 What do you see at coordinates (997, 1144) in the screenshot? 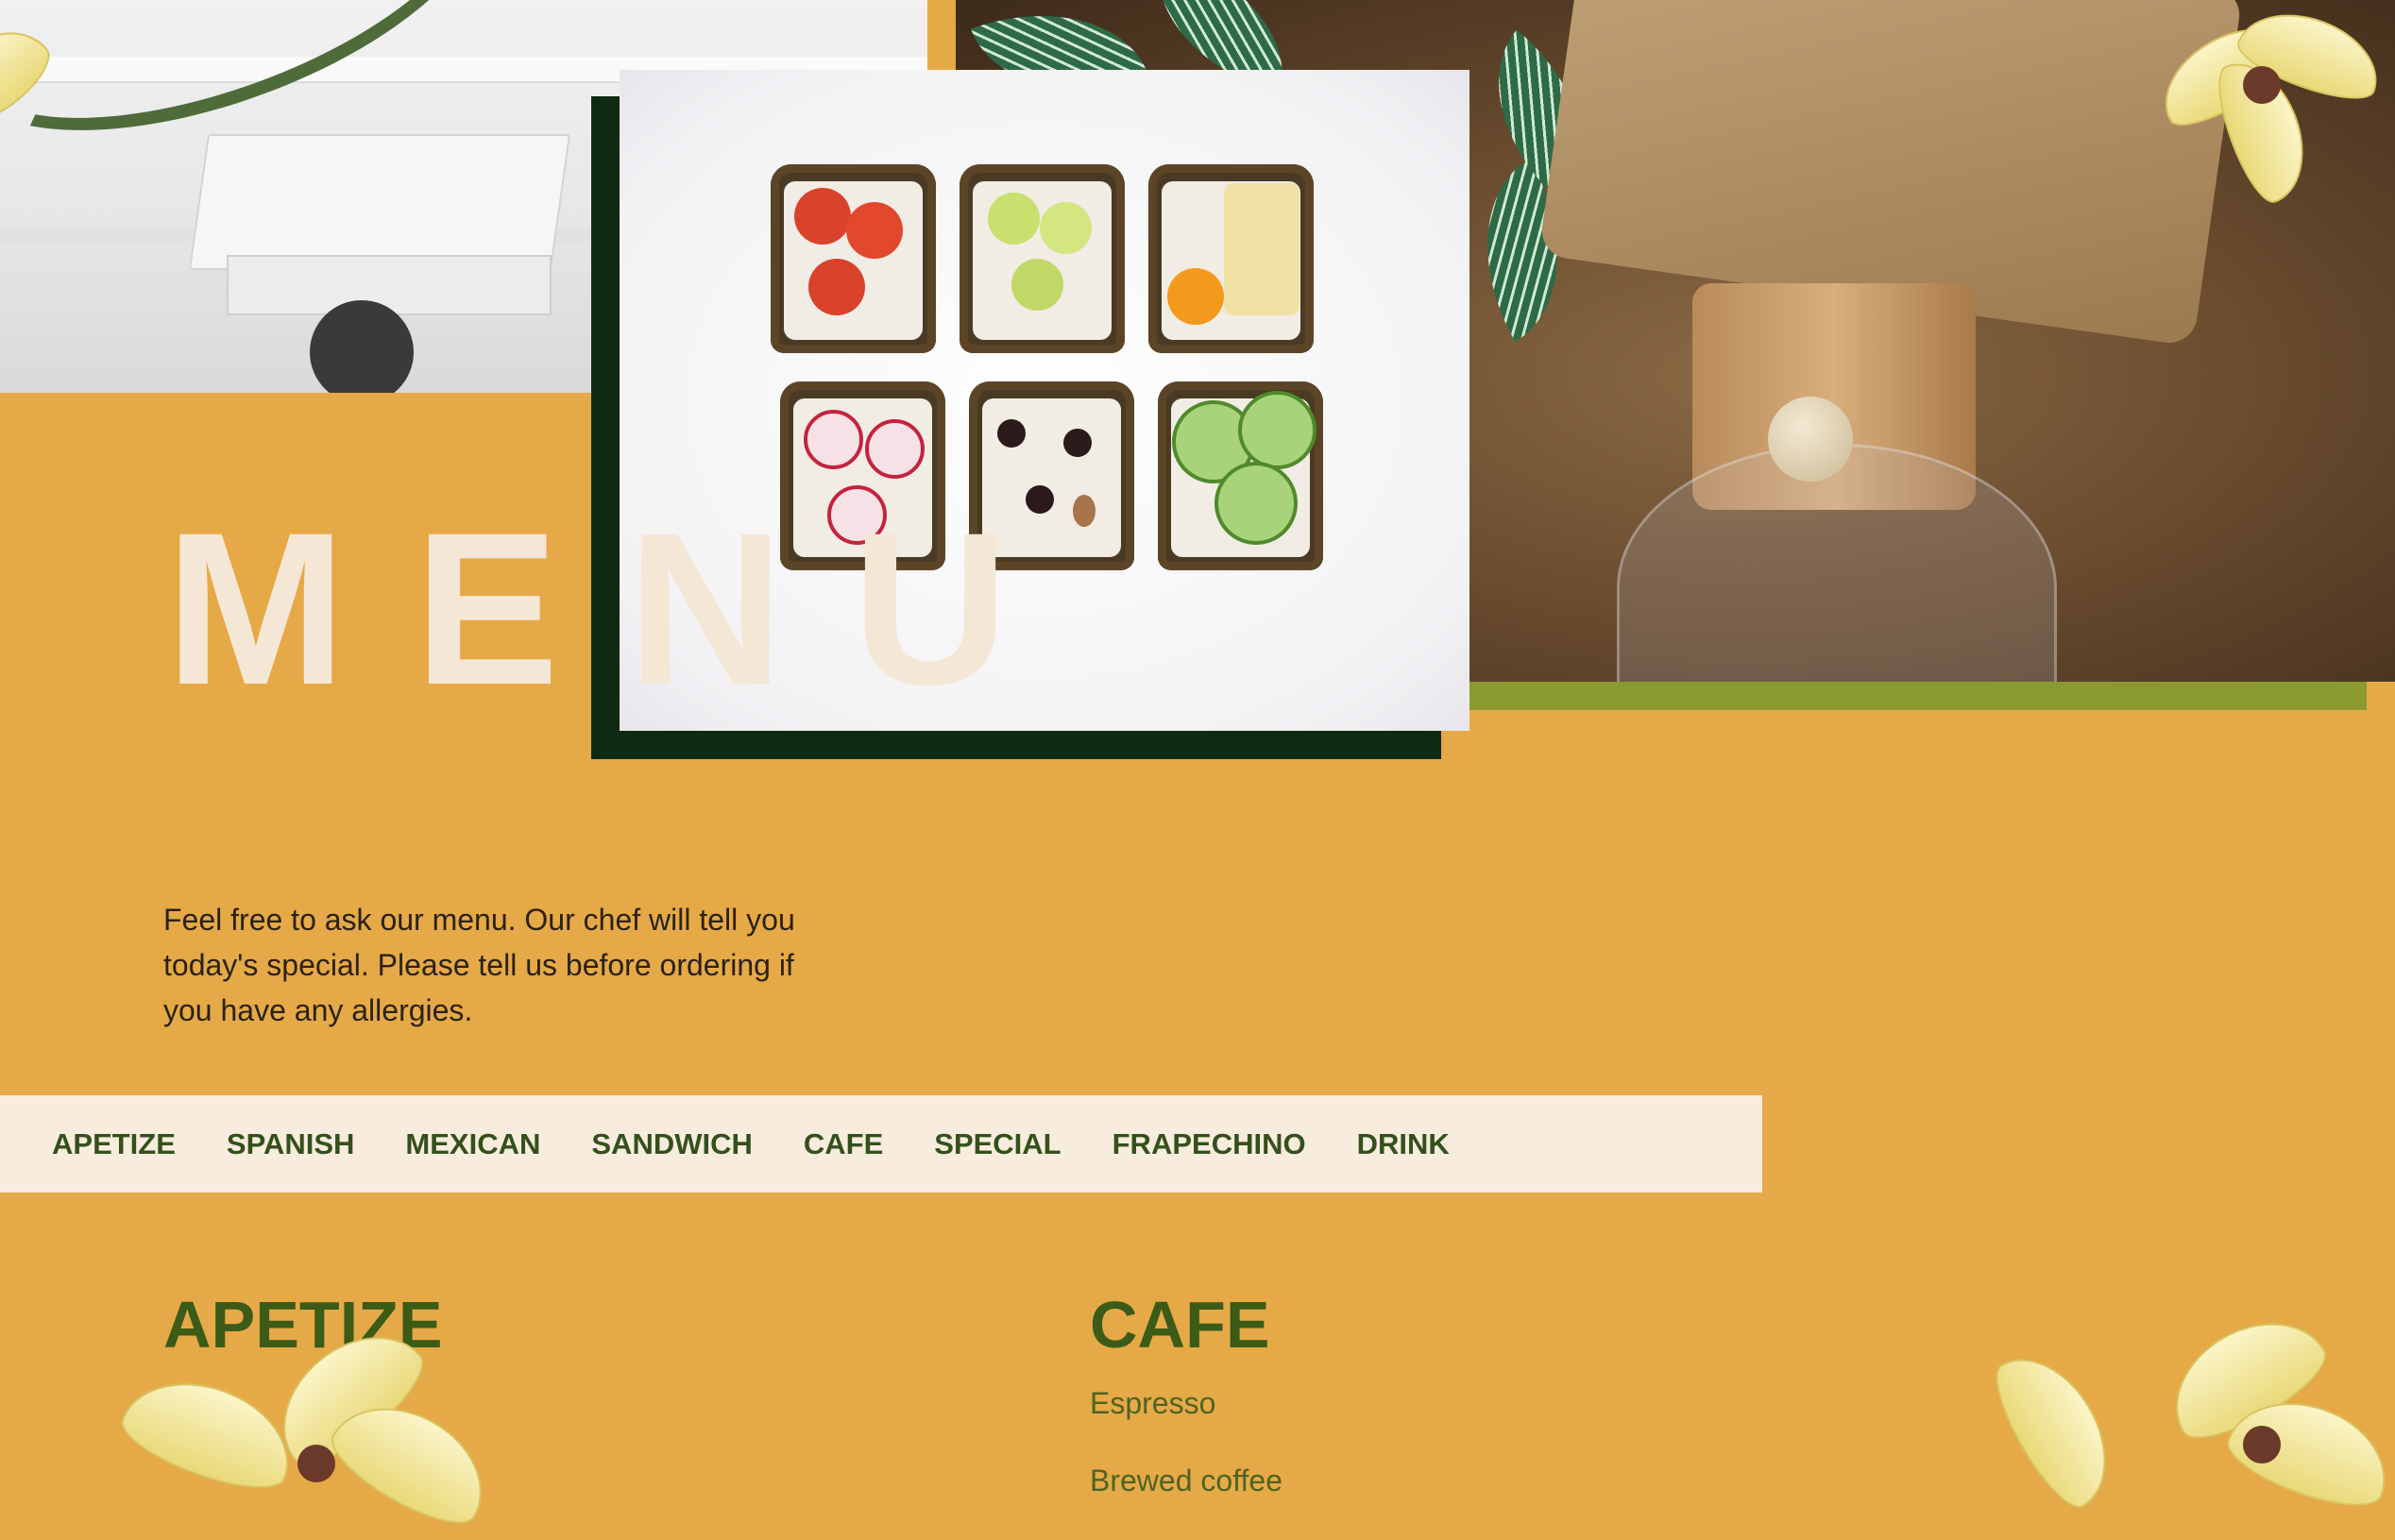
I see `tab-special: SPECIAL` at bounding box center [997, 1144].